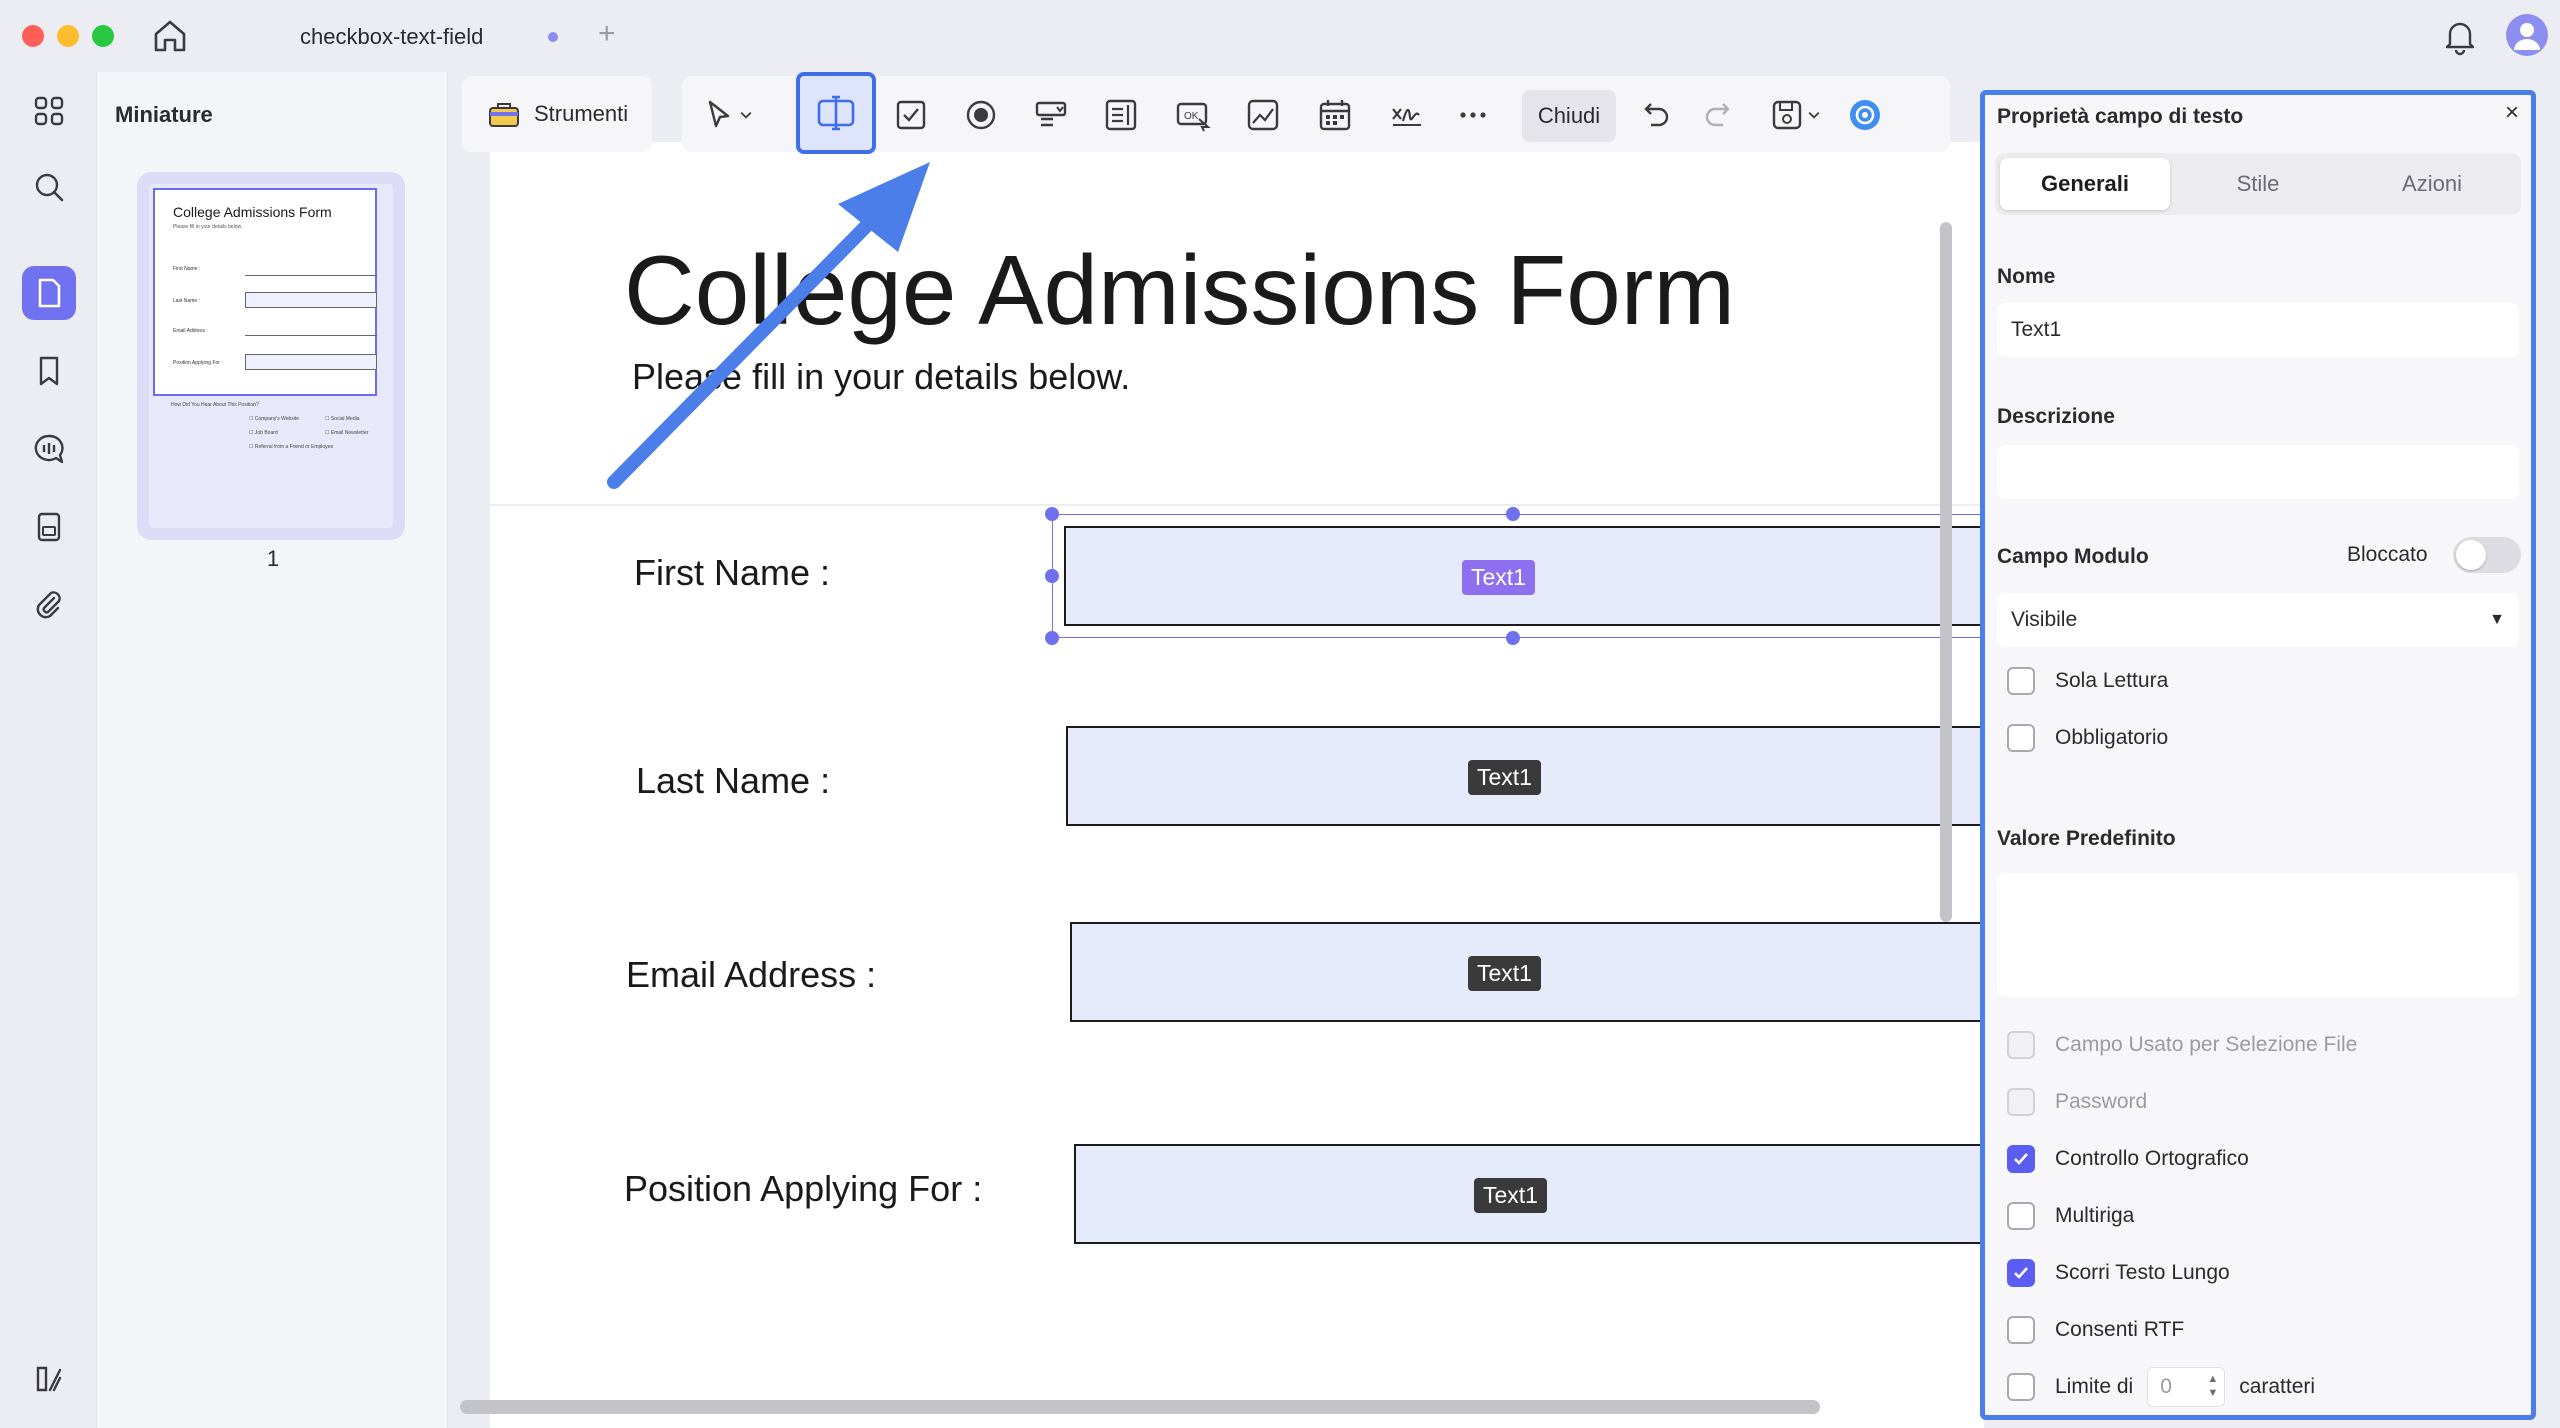 The image size is (2560, 1428). I want to click on thumbnail-field, so click(311, 270).